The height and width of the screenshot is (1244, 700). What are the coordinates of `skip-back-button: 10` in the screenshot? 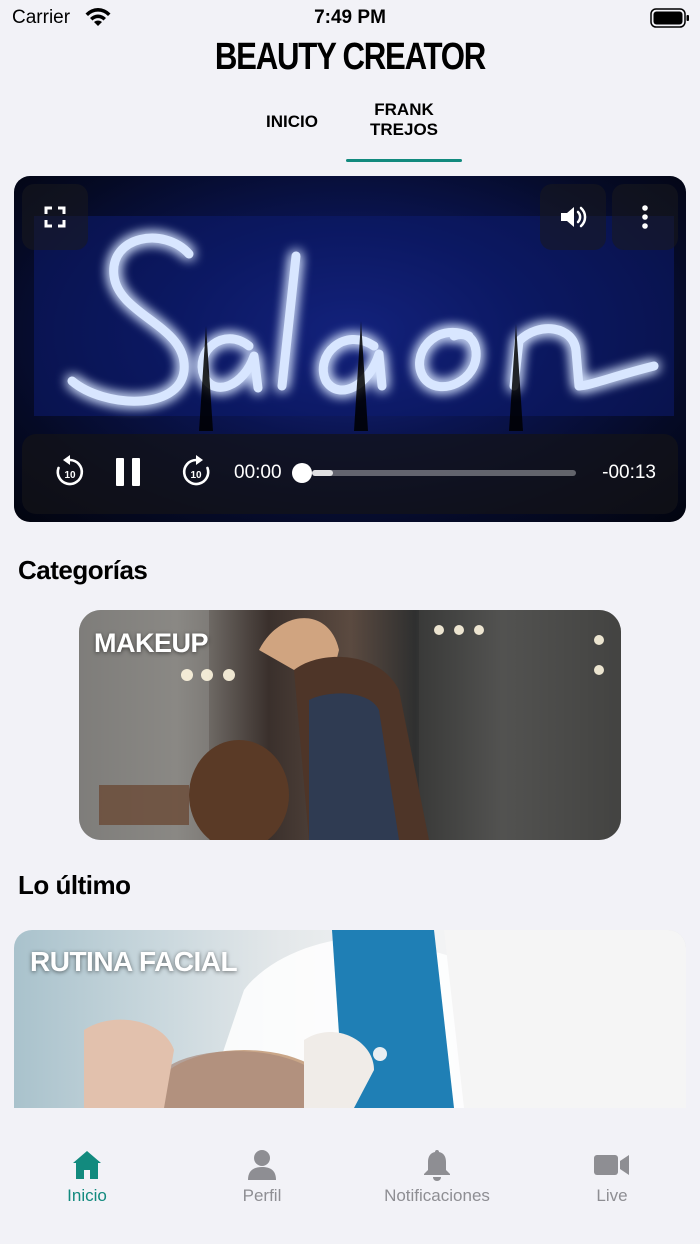 It's located at (70, 474).